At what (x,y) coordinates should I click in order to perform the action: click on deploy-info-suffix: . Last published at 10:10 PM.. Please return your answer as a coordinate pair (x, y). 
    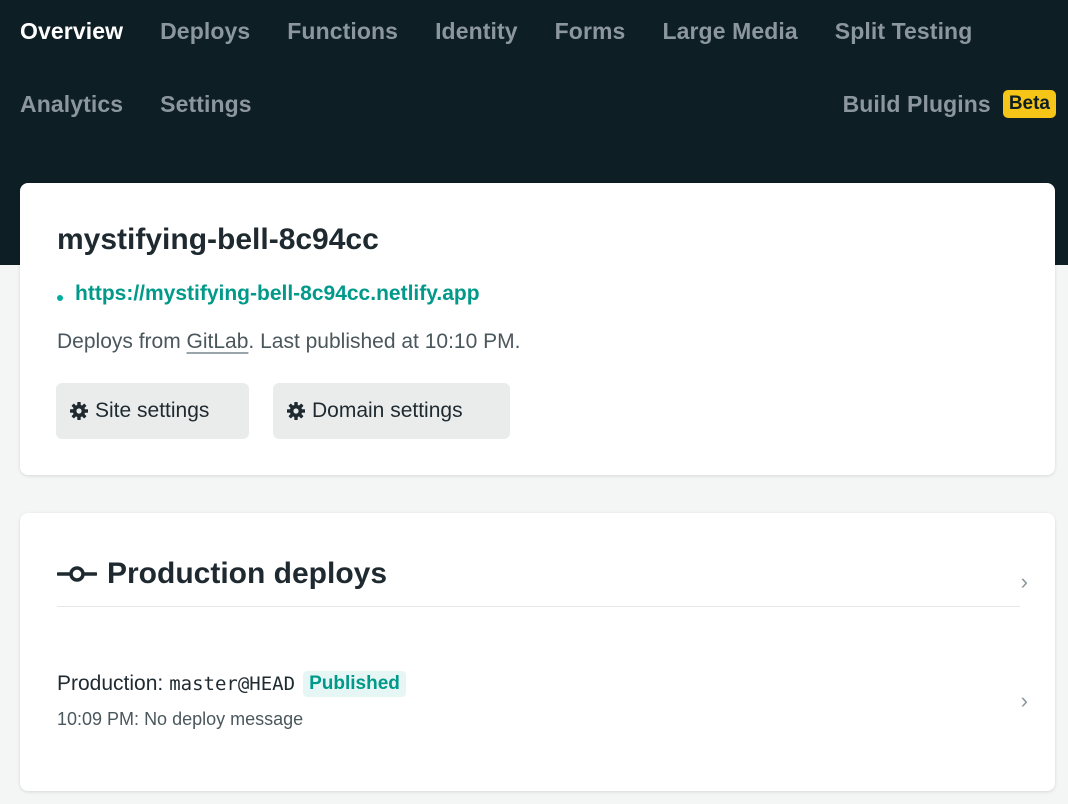
    Looking at the image, I should click on (384, 341).